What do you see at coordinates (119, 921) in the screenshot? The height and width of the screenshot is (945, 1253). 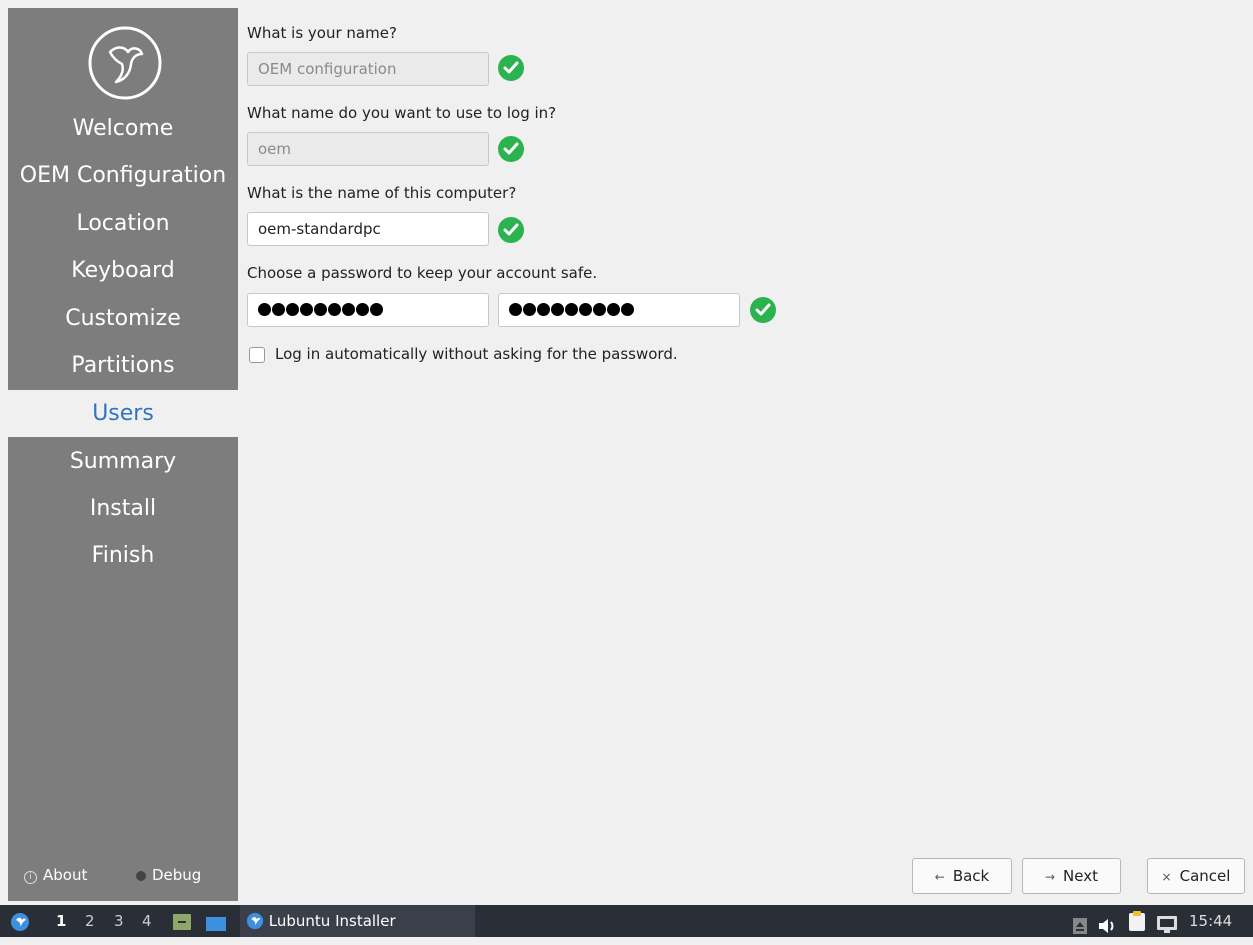 I see `workspace-3: 3` at bounding box center [119, 921].